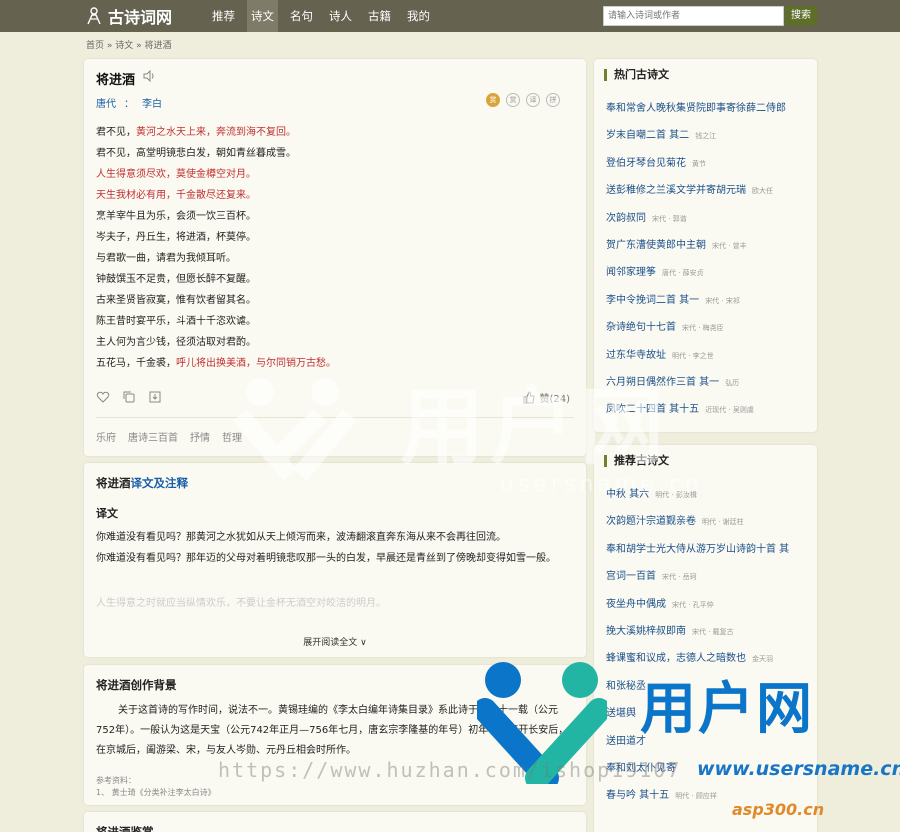  What do you see at coordinates (216, 237) in the screenshot?
I see `poem-line: 岑夫子，丹丘生，将进酒，杯莫停。` at bounding box center [216, 237].